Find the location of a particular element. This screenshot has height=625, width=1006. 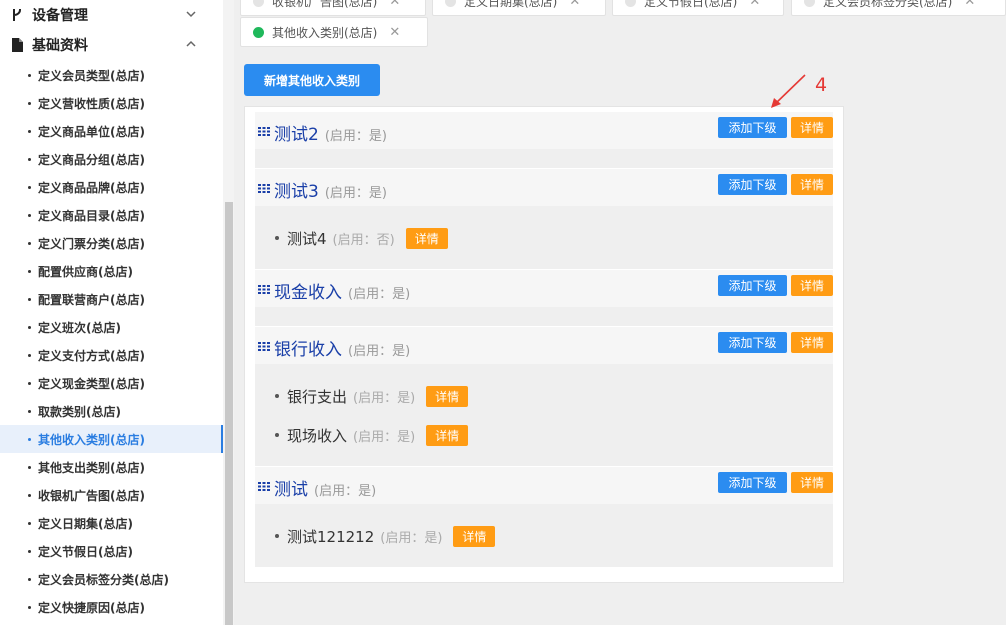

sidebar-item-label: 定义门票分类(总店) is located at coordinates (91, 243).